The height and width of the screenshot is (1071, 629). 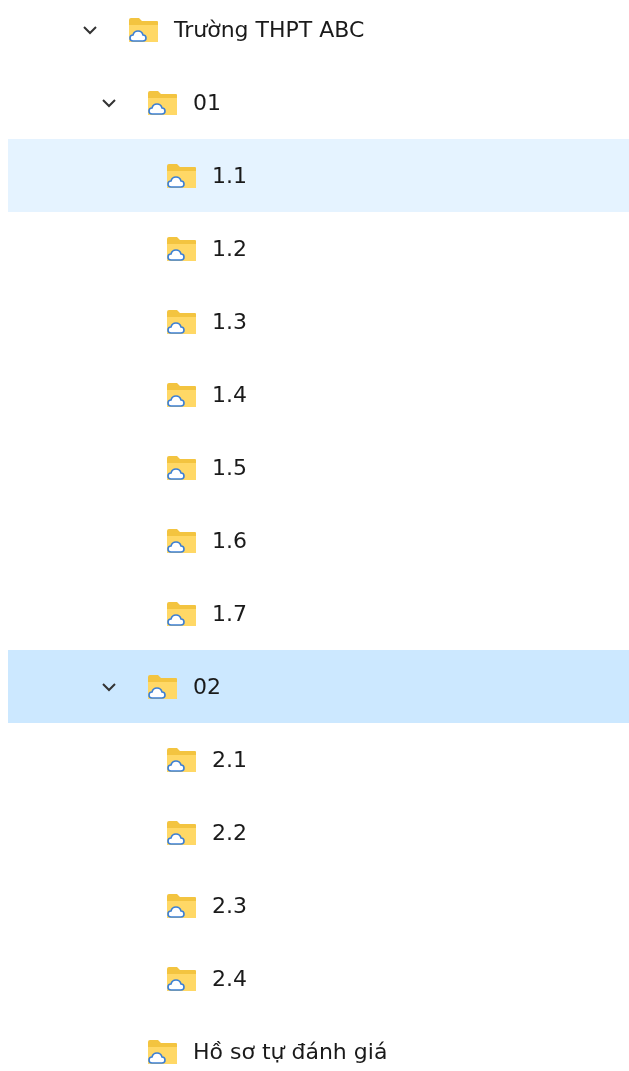 I want to click on tree-item: 1.7, so click(x=318, y=613).